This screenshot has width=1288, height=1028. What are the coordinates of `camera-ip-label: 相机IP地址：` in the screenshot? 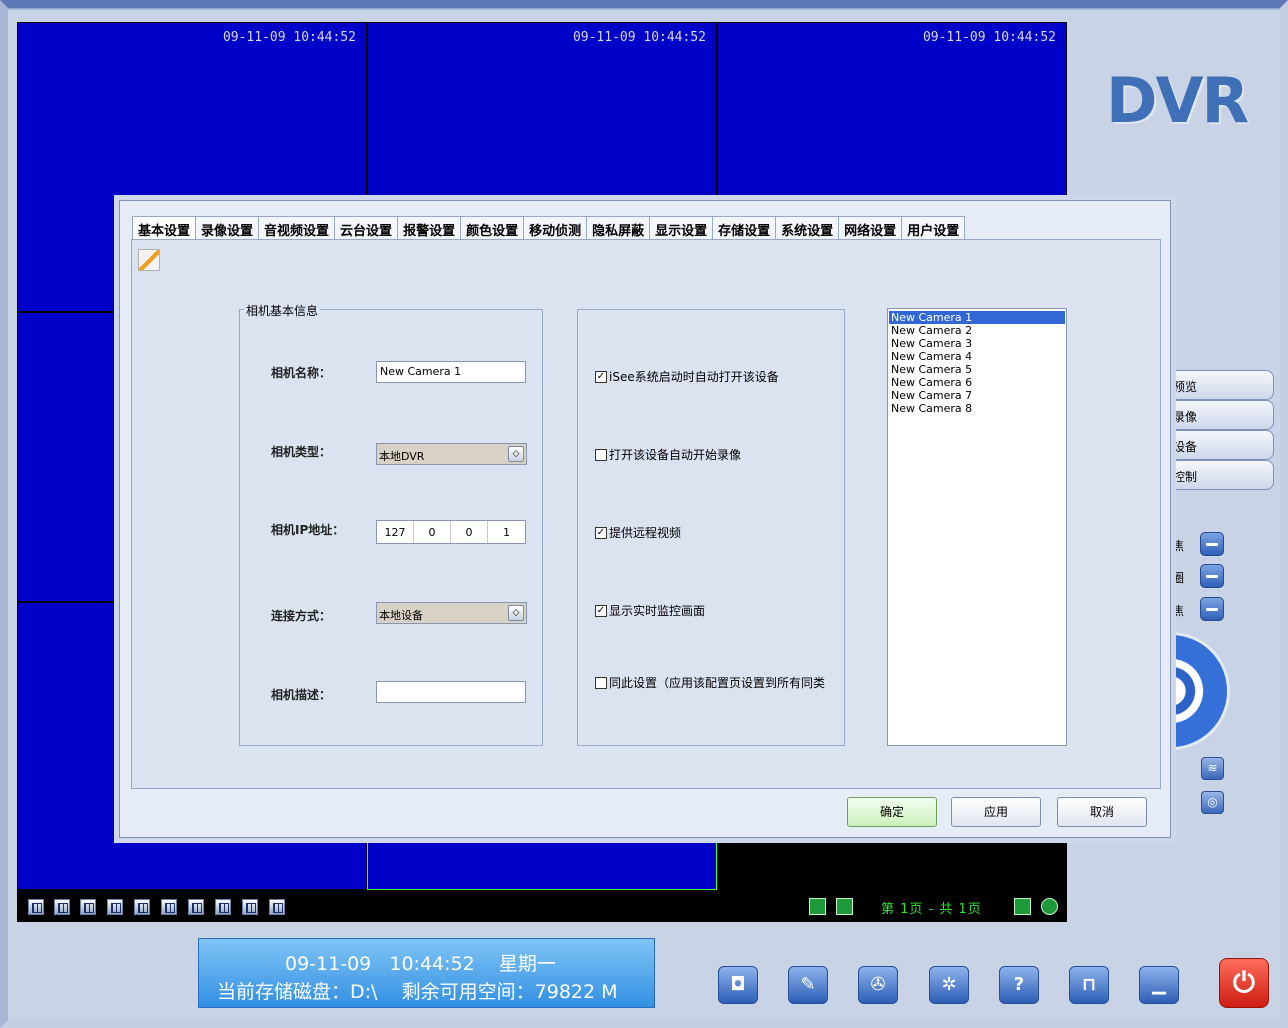 It's located at (308, 530).